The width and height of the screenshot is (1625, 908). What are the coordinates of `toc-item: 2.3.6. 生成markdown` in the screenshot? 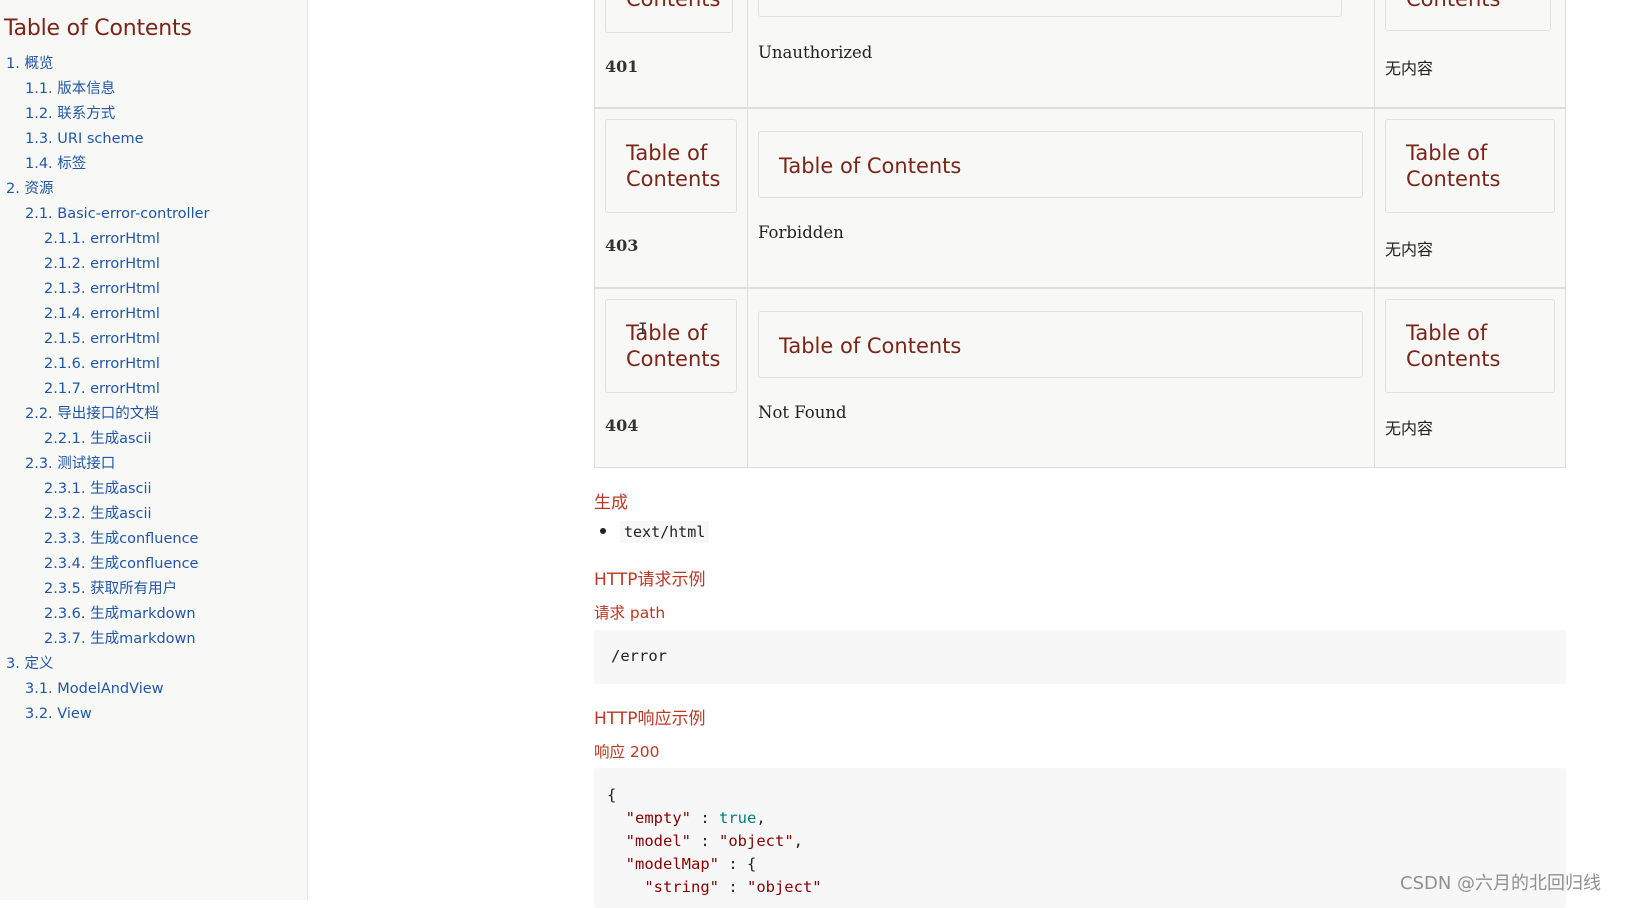 It's located at (104, 614).